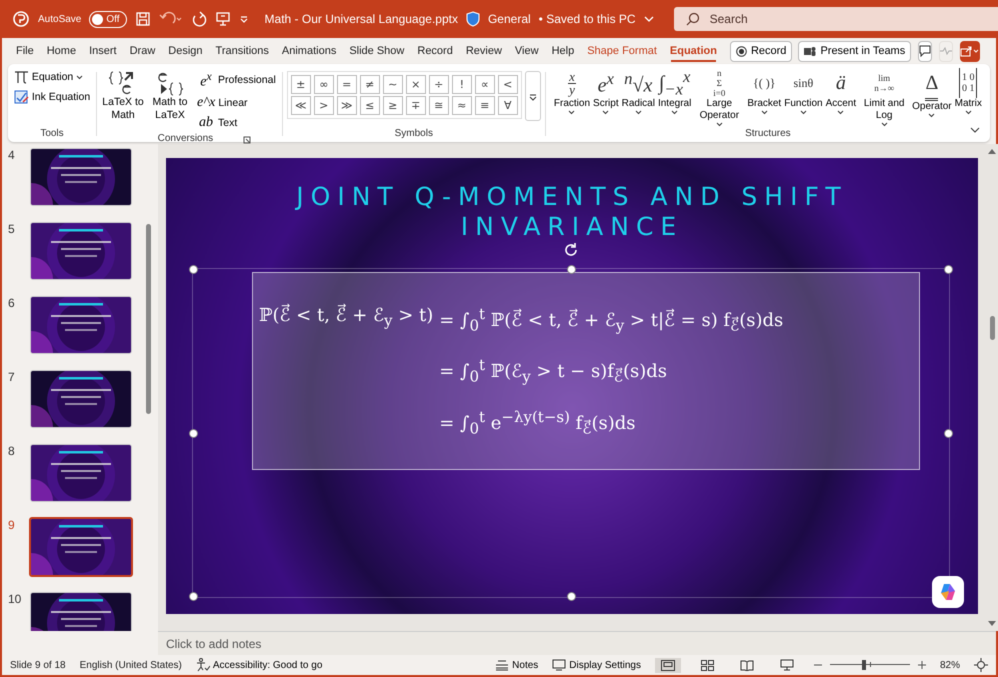 This screenshot has width=998, height=677. I want to click on symbol-button: ±, so click(300, 84).